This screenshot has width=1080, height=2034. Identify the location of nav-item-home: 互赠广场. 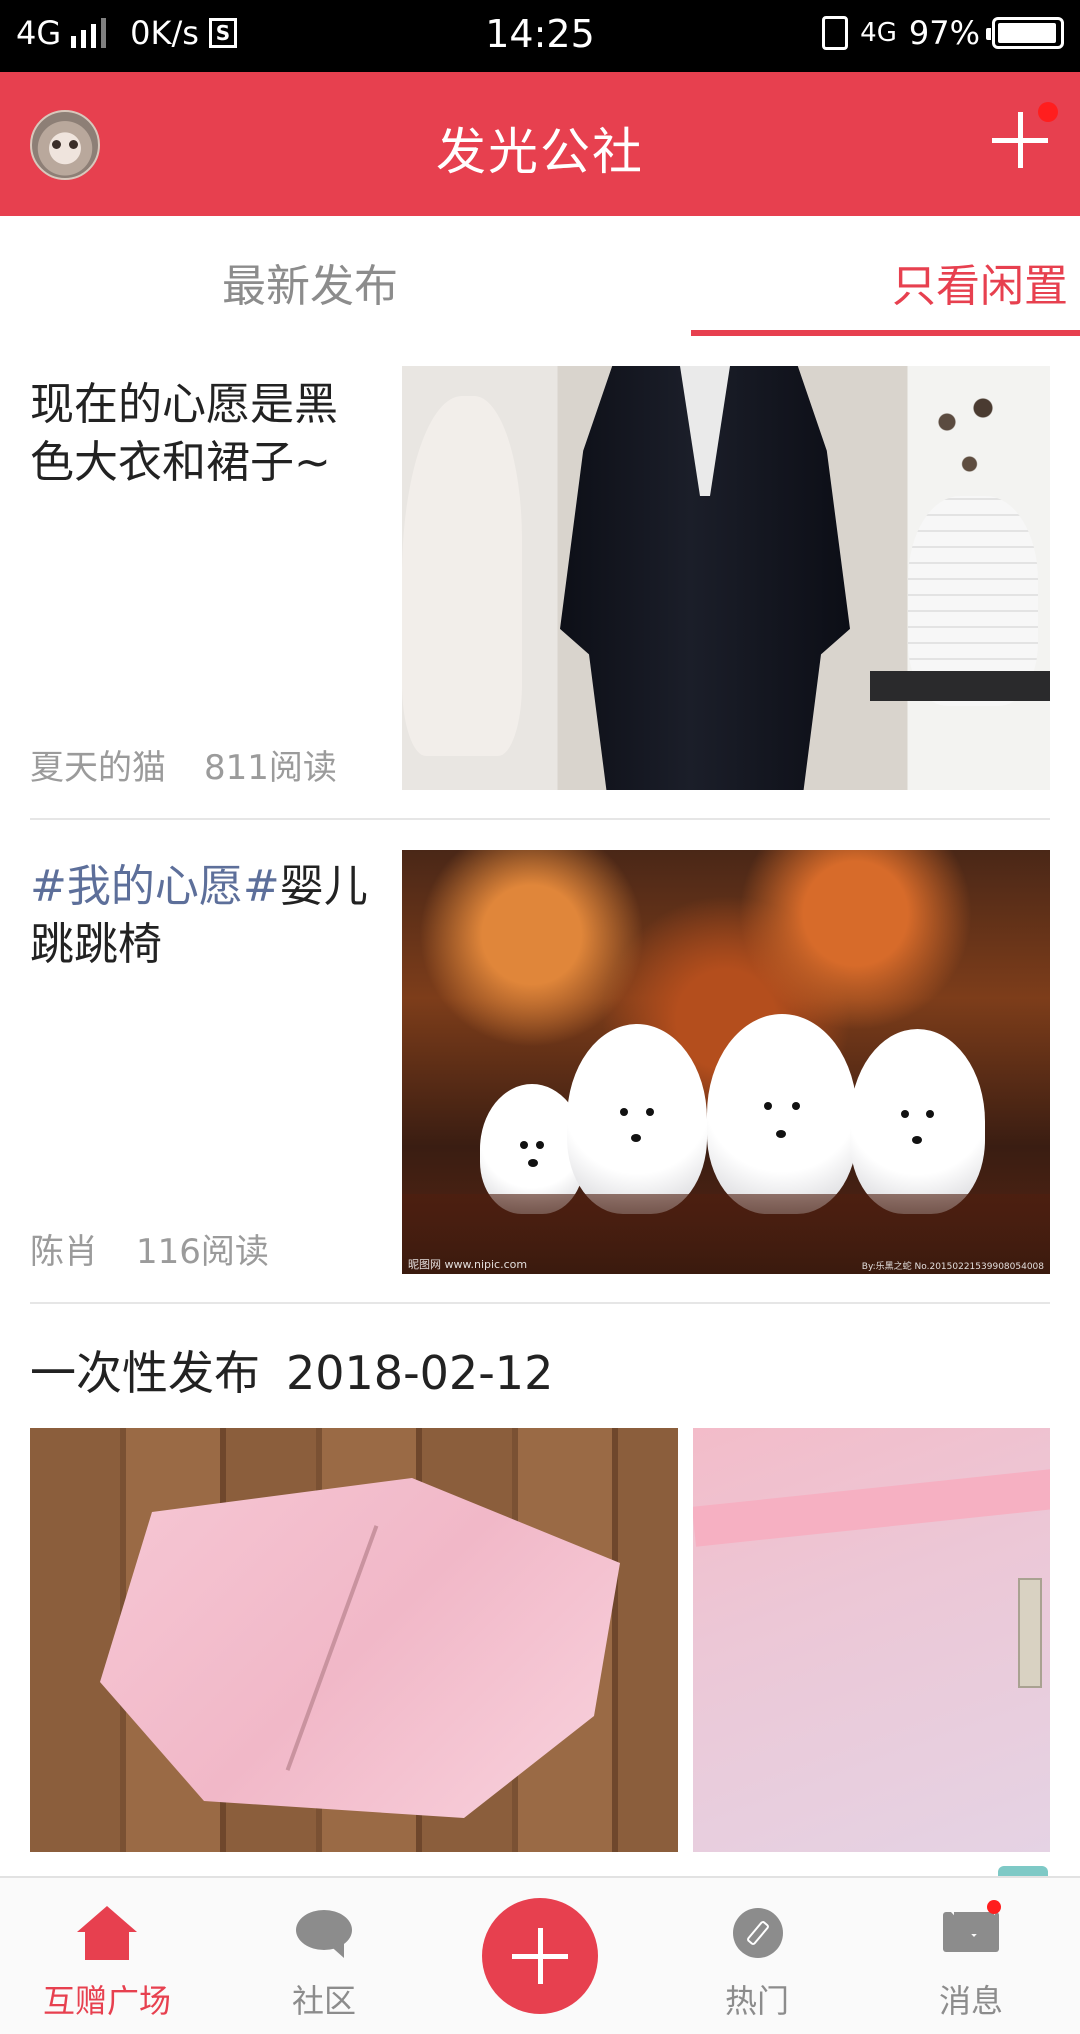
(107, 1956).